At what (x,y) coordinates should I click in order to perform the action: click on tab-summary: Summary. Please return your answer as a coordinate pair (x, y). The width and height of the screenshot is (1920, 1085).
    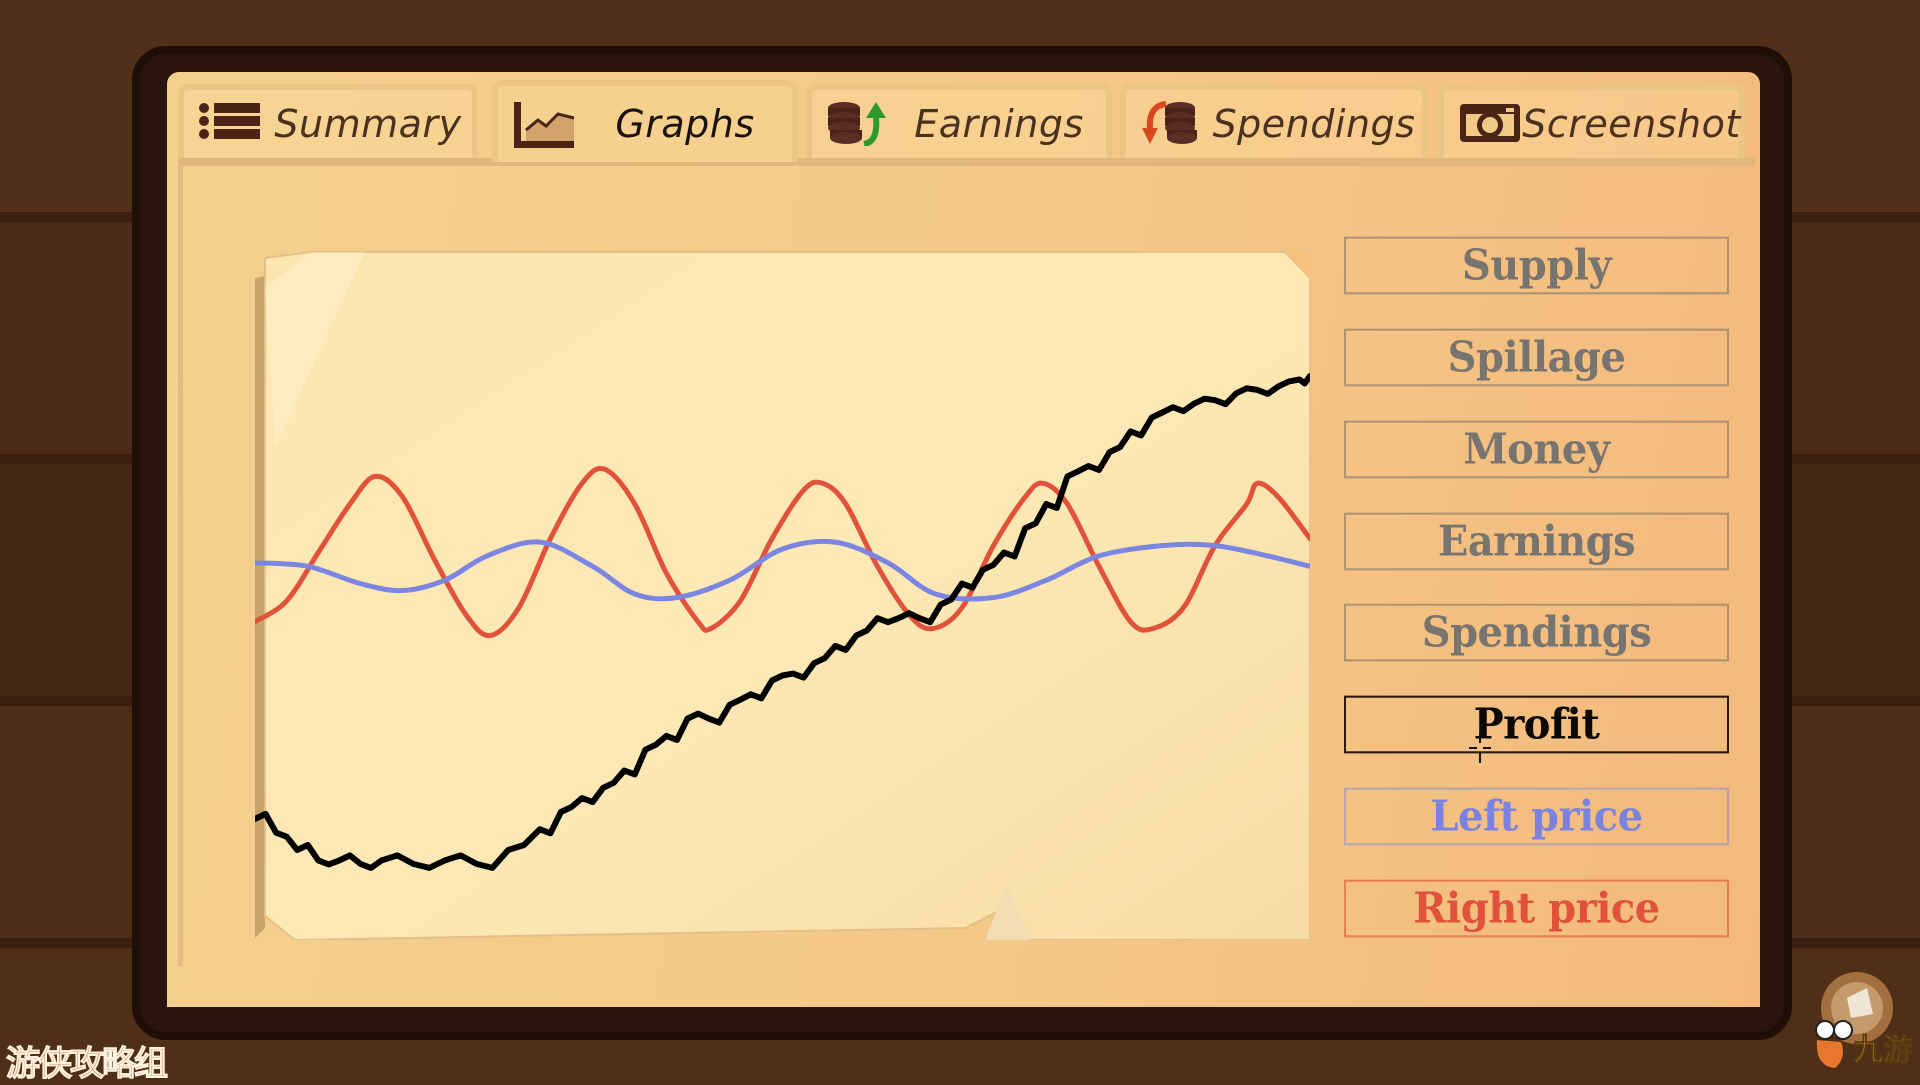
    Looking at the image, I should click on (328, 121).